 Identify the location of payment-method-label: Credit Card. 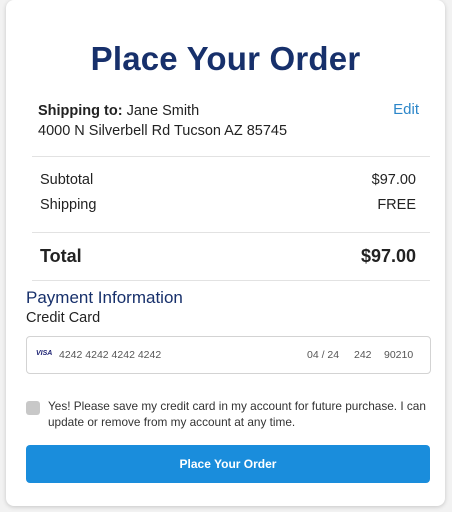
(63, 318).